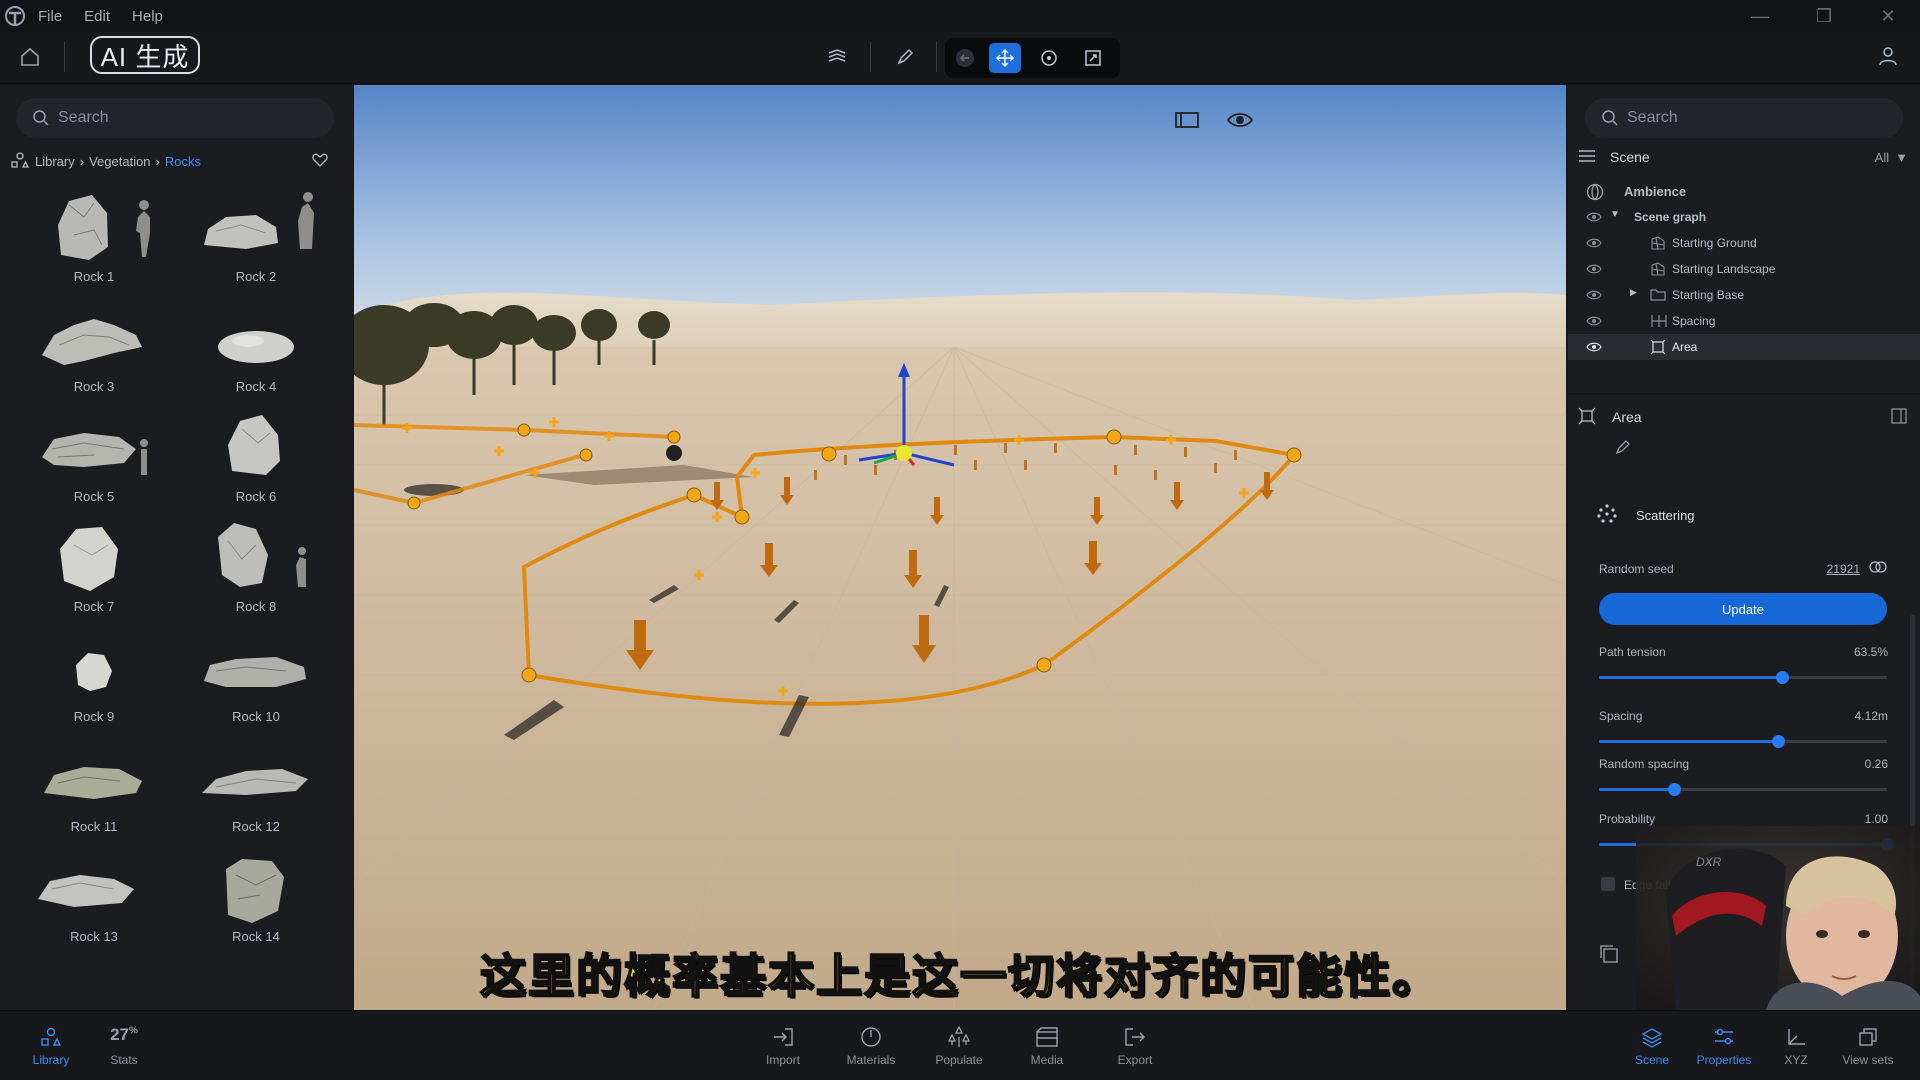 This screenshot has height=1080, width=1920. Describe the element at coordinates (256, 680) in the screenshot. I see `asset-item: Rock 10` at that location.